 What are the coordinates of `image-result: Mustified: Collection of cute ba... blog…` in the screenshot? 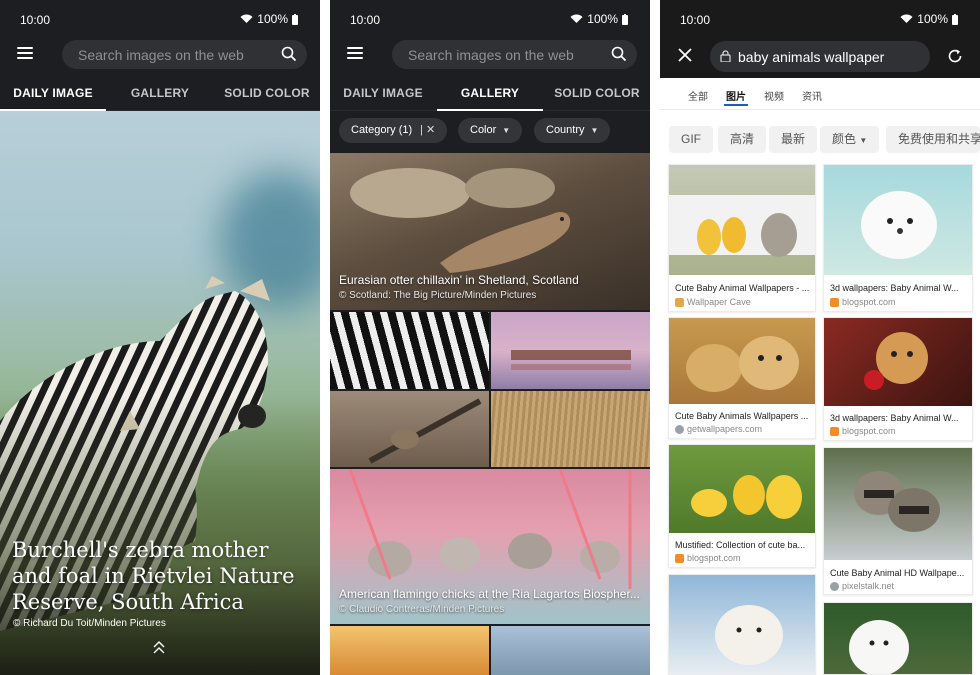 It's located at (742, 506).